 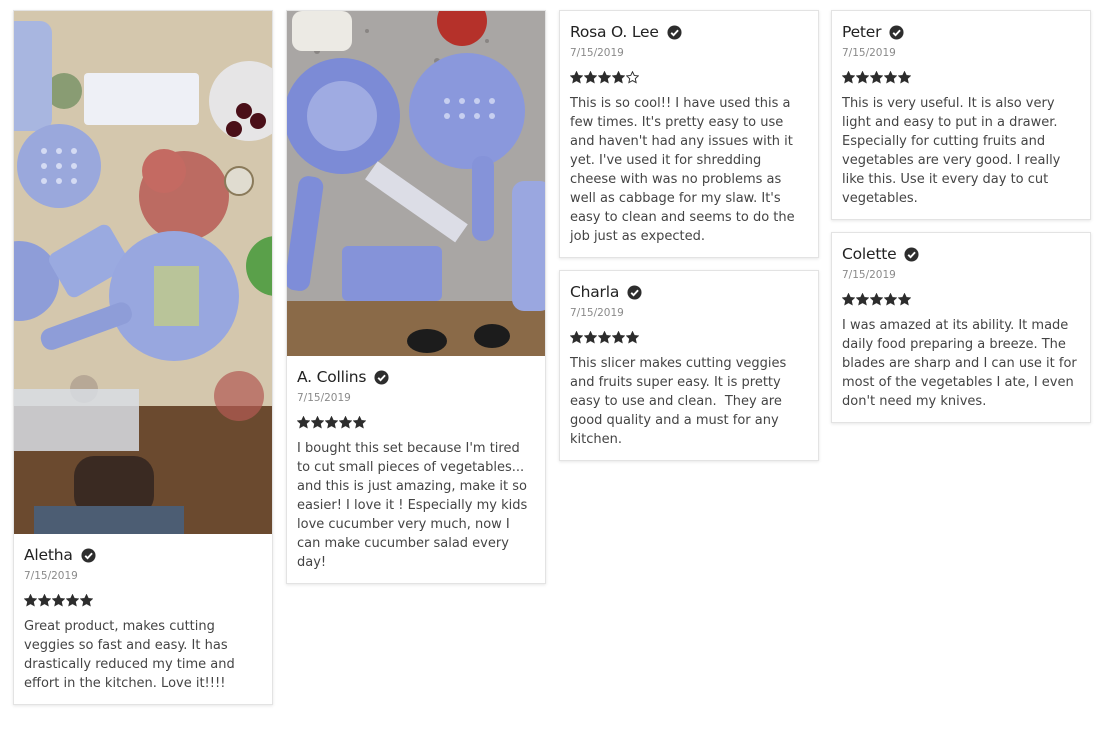 I want to click on reviewer-name: A. Collins, so click(x=332, y=377).